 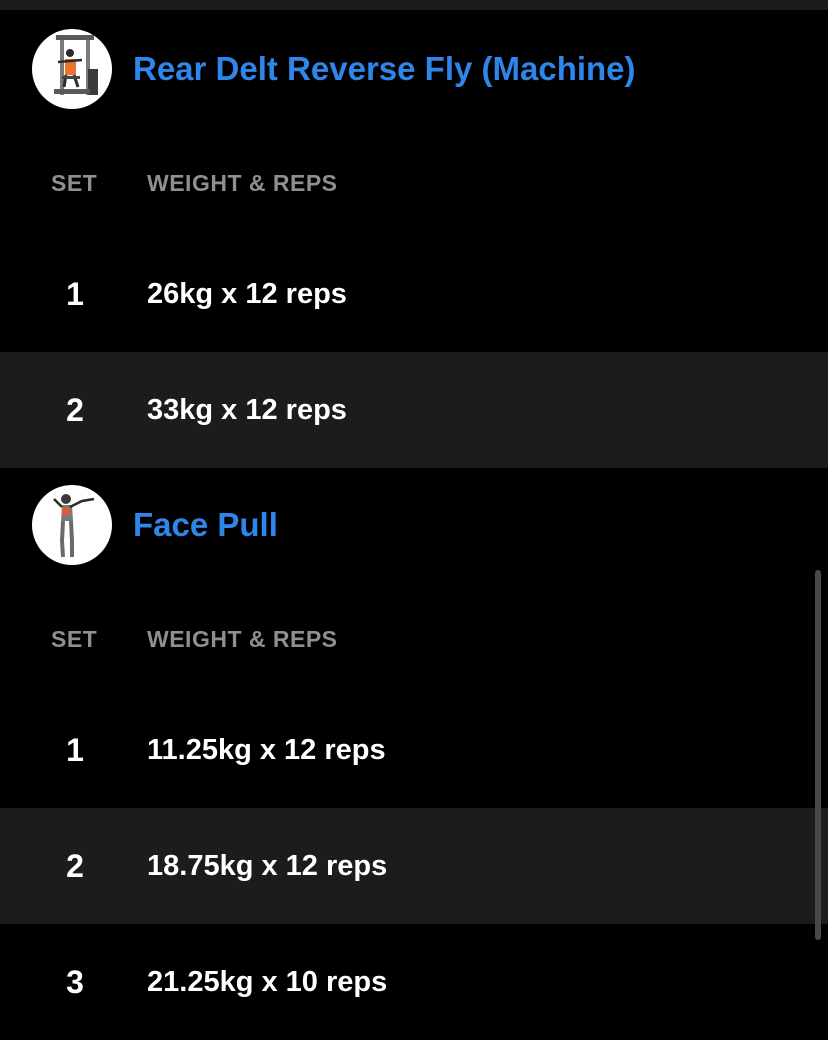 What do you see at coordinates (247, 410) in the screenshot?
I see `set-weight-reps: 33kg x 12 reps` at bounding box center [247, 410].